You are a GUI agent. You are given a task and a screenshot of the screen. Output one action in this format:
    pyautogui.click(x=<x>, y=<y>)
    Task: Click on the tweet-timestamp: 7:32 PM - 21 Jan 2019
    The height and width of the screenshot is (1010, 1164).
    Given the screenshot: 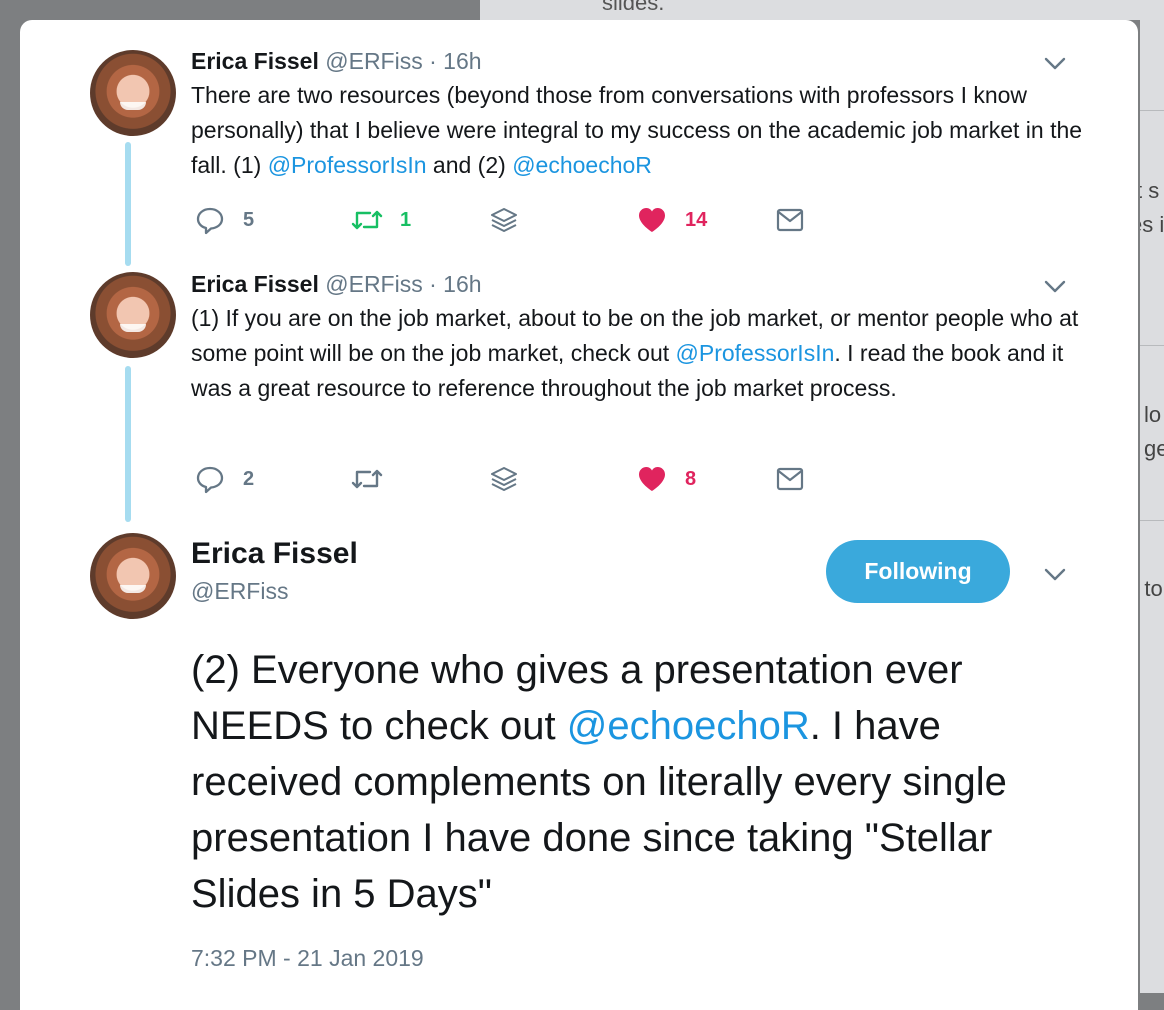 What is the action you would take?
    pyautogui.click(x=307, y=958)
    